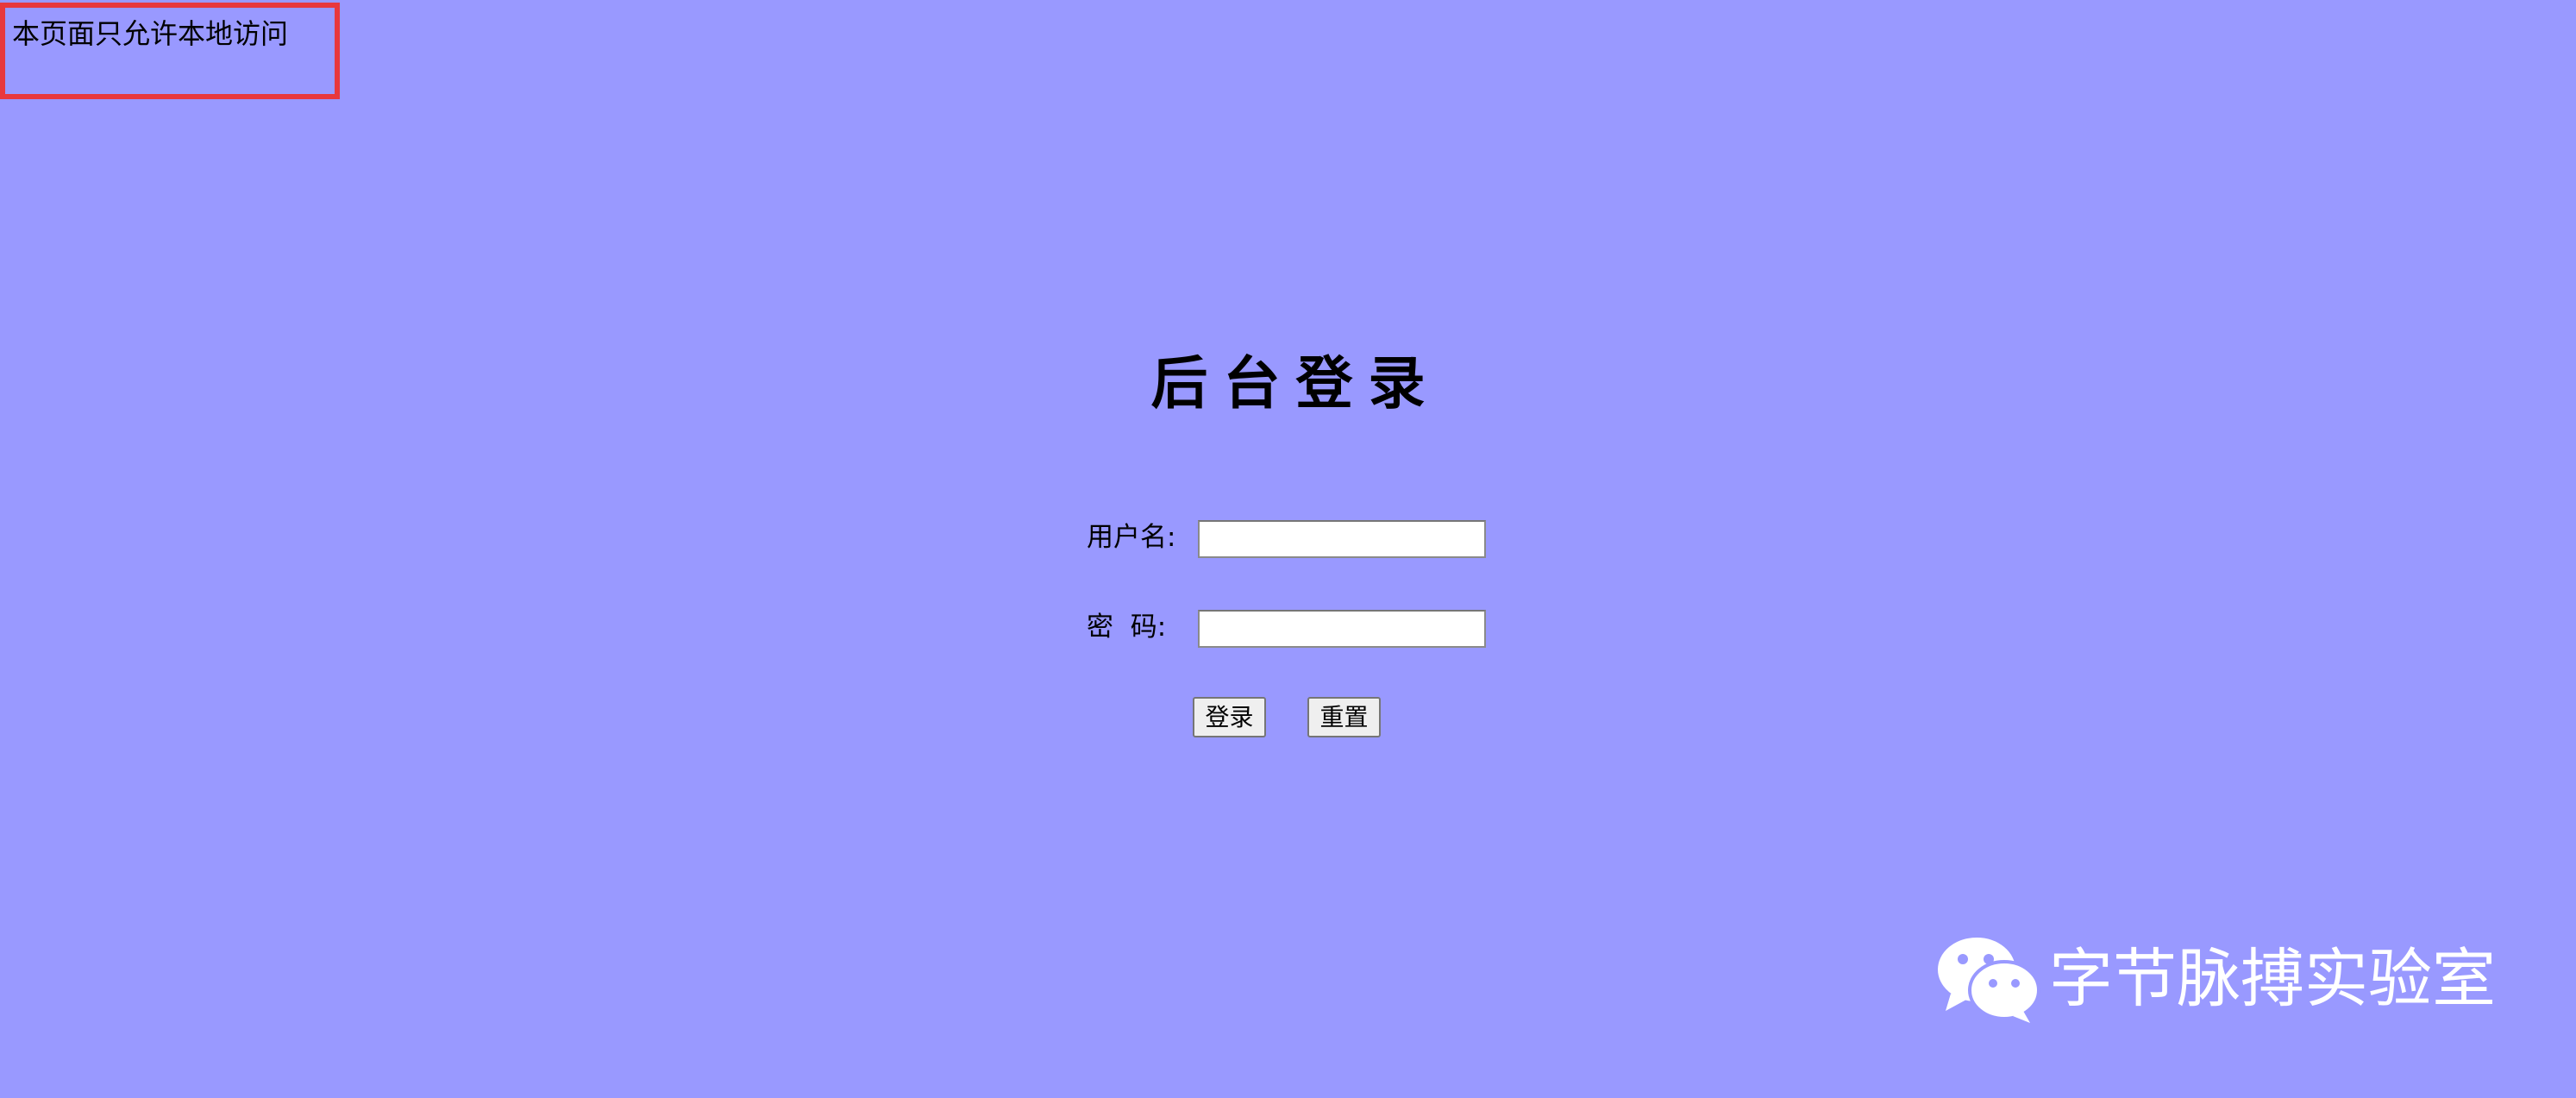 Image resolution: width=2576 pixels, height=1098 pixels. What do you see at coordinates (2272, 979) in the screenshot?
I see `watermark-text: 字节脉搏实验室` at bounding box center [2272, 979].